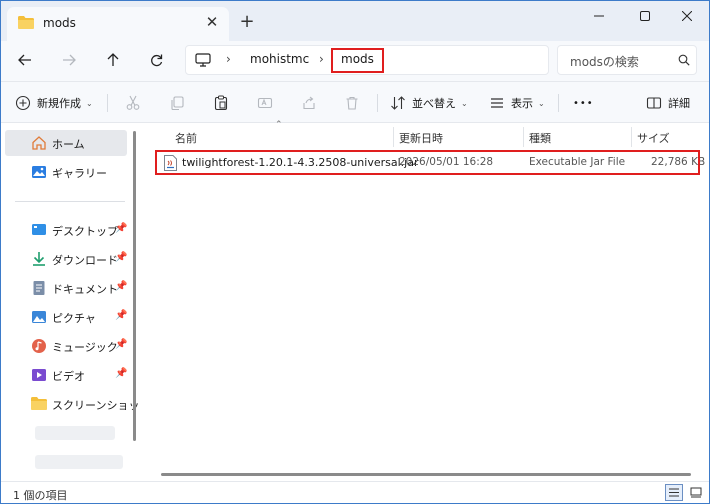  I want to click on copy-button, so click(177, 103).